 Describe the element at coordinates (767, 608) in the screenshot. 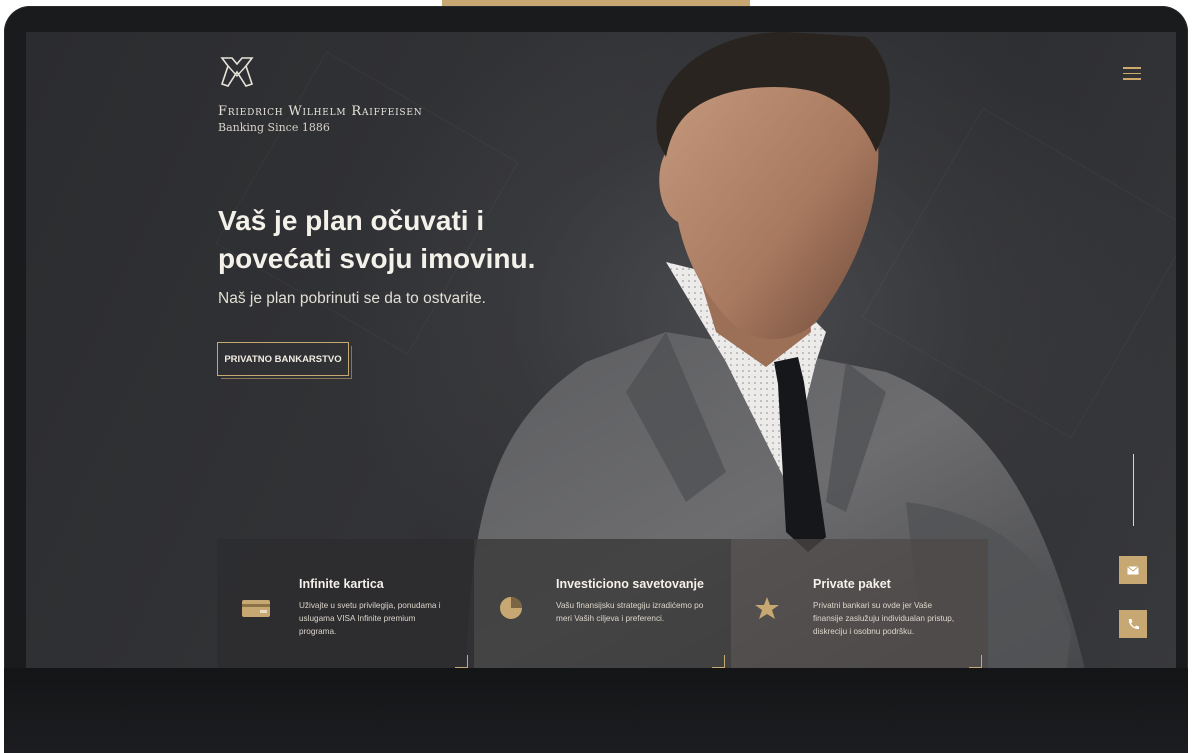

I see `star-icon` at that location.